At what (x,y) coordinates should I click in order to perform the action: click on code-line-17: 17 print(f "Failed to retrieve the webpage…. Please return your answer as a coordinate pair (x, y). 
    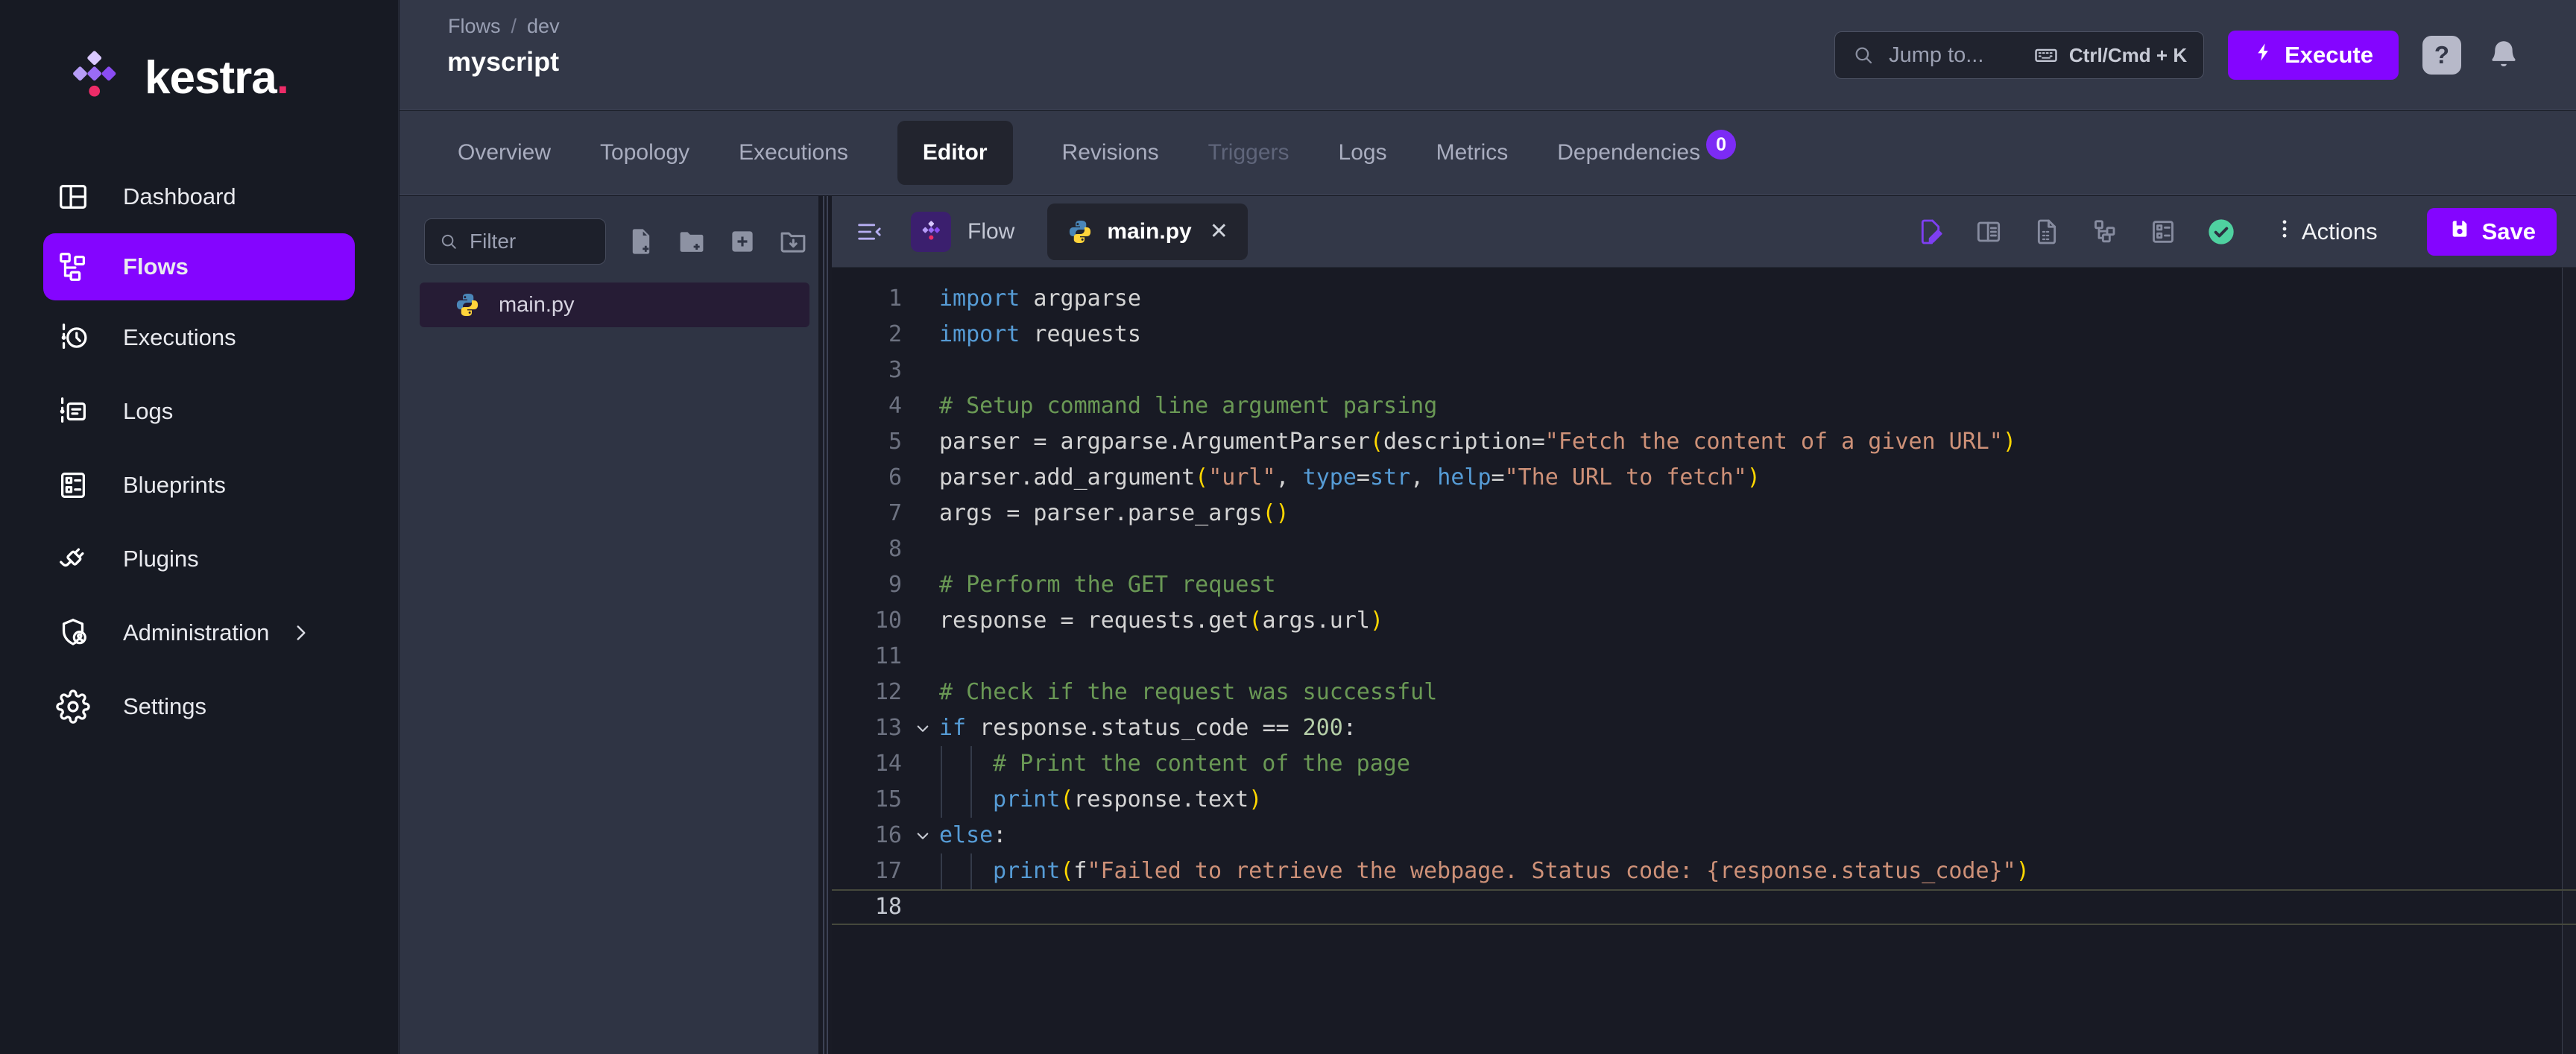
    Looking at the image, I should click on (1704, 871).